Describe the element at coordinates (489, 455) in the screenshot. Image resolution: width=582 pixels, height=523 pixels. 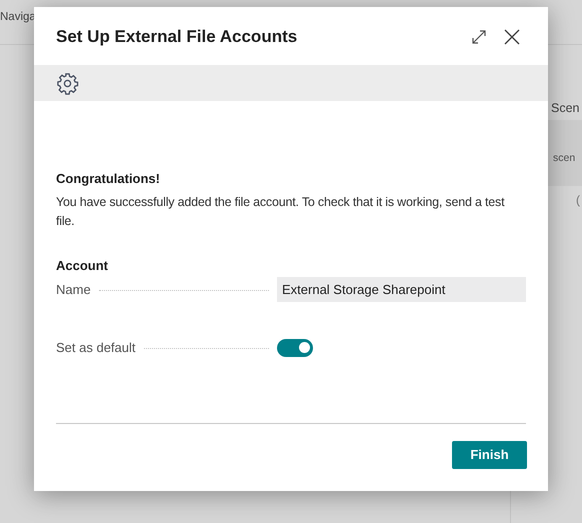
I see `finish-button: Finish` at that location.